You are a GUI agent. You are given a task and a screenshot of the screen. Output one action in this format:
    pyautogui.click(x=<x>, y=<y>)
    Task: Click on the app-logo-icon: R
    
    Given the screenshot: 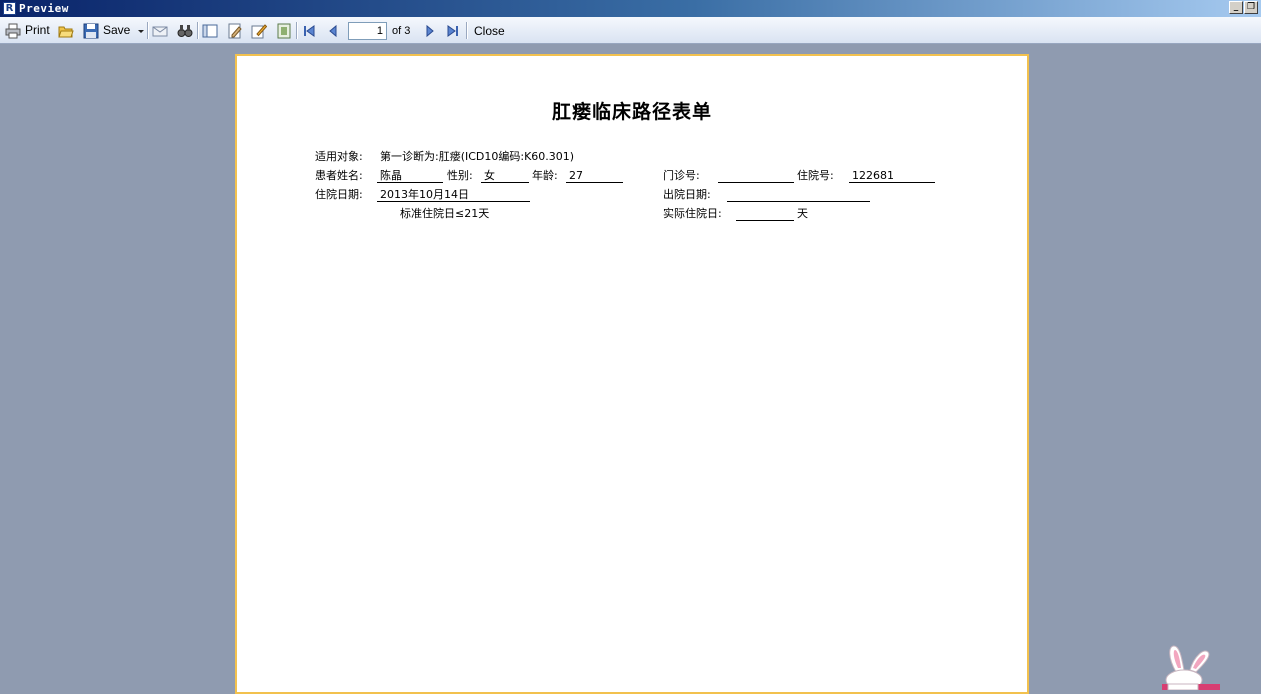 What is the action you would take?
    pyautogui.click(x=9, y=8)
    